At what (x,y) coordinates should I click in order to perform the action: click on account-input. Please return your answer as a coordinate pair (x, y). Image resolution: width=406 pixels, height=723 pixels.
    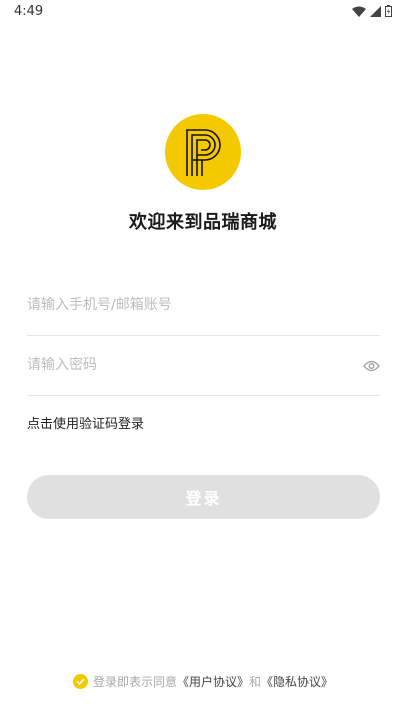
    Looking at the image, I should click on (187, 305).